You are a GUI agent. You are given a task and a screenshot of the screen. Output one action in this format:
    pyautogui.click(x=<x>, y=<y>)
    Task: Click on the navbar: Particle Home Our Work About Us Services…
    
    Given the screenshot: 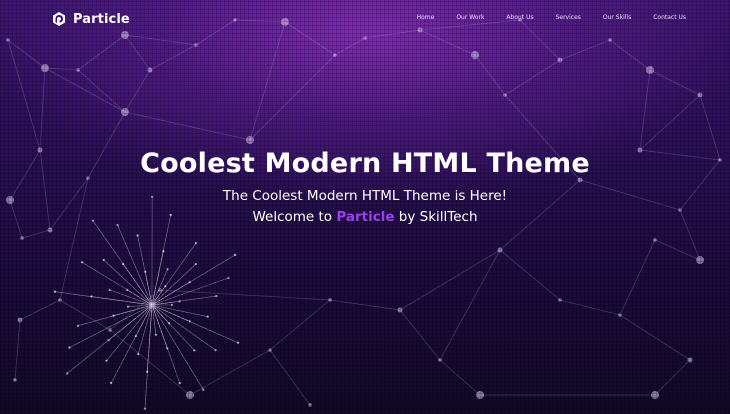 What is the action you would take?
    pyautogui.click(x=365, y=19)
    